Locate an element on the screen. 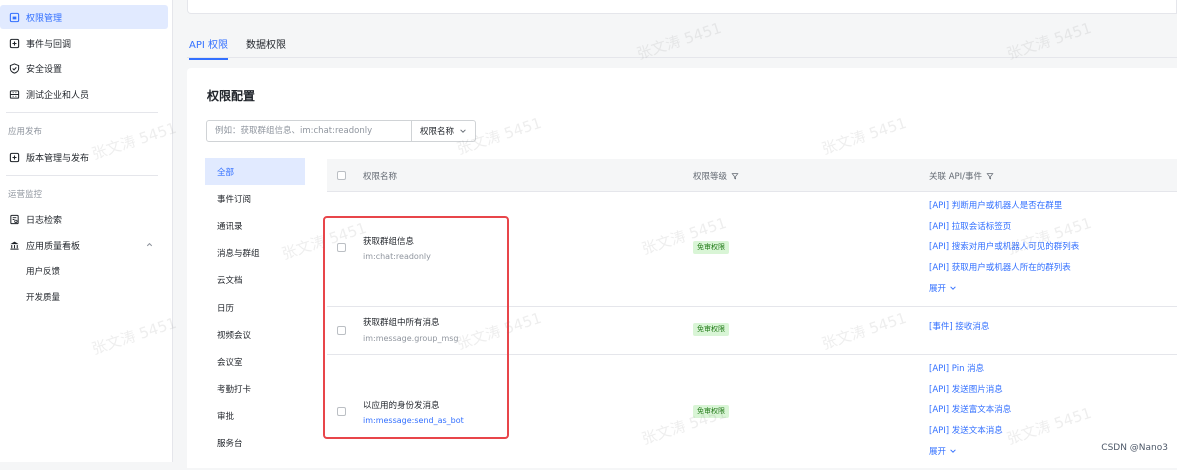 The width and height of the screenshot is (1177, 470). top-card is located at coordinates (682, 7).